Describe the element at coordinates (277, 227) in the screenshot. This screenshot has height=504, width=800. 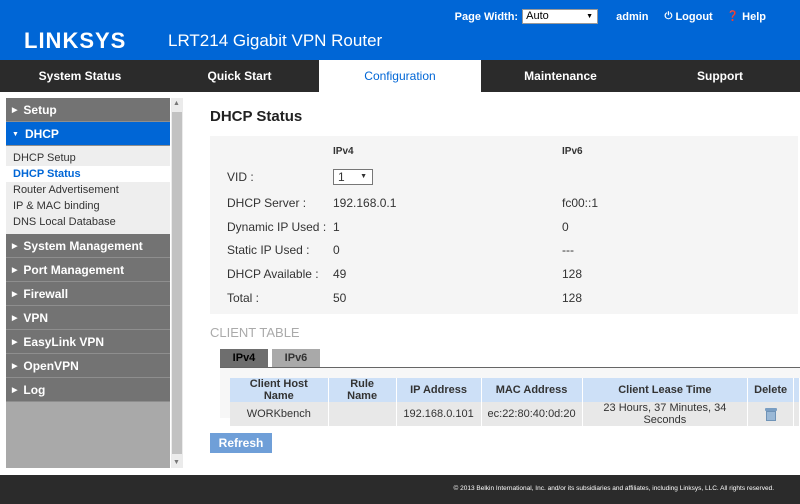
I see `status-label: Dynamic IP Used :` at that location.